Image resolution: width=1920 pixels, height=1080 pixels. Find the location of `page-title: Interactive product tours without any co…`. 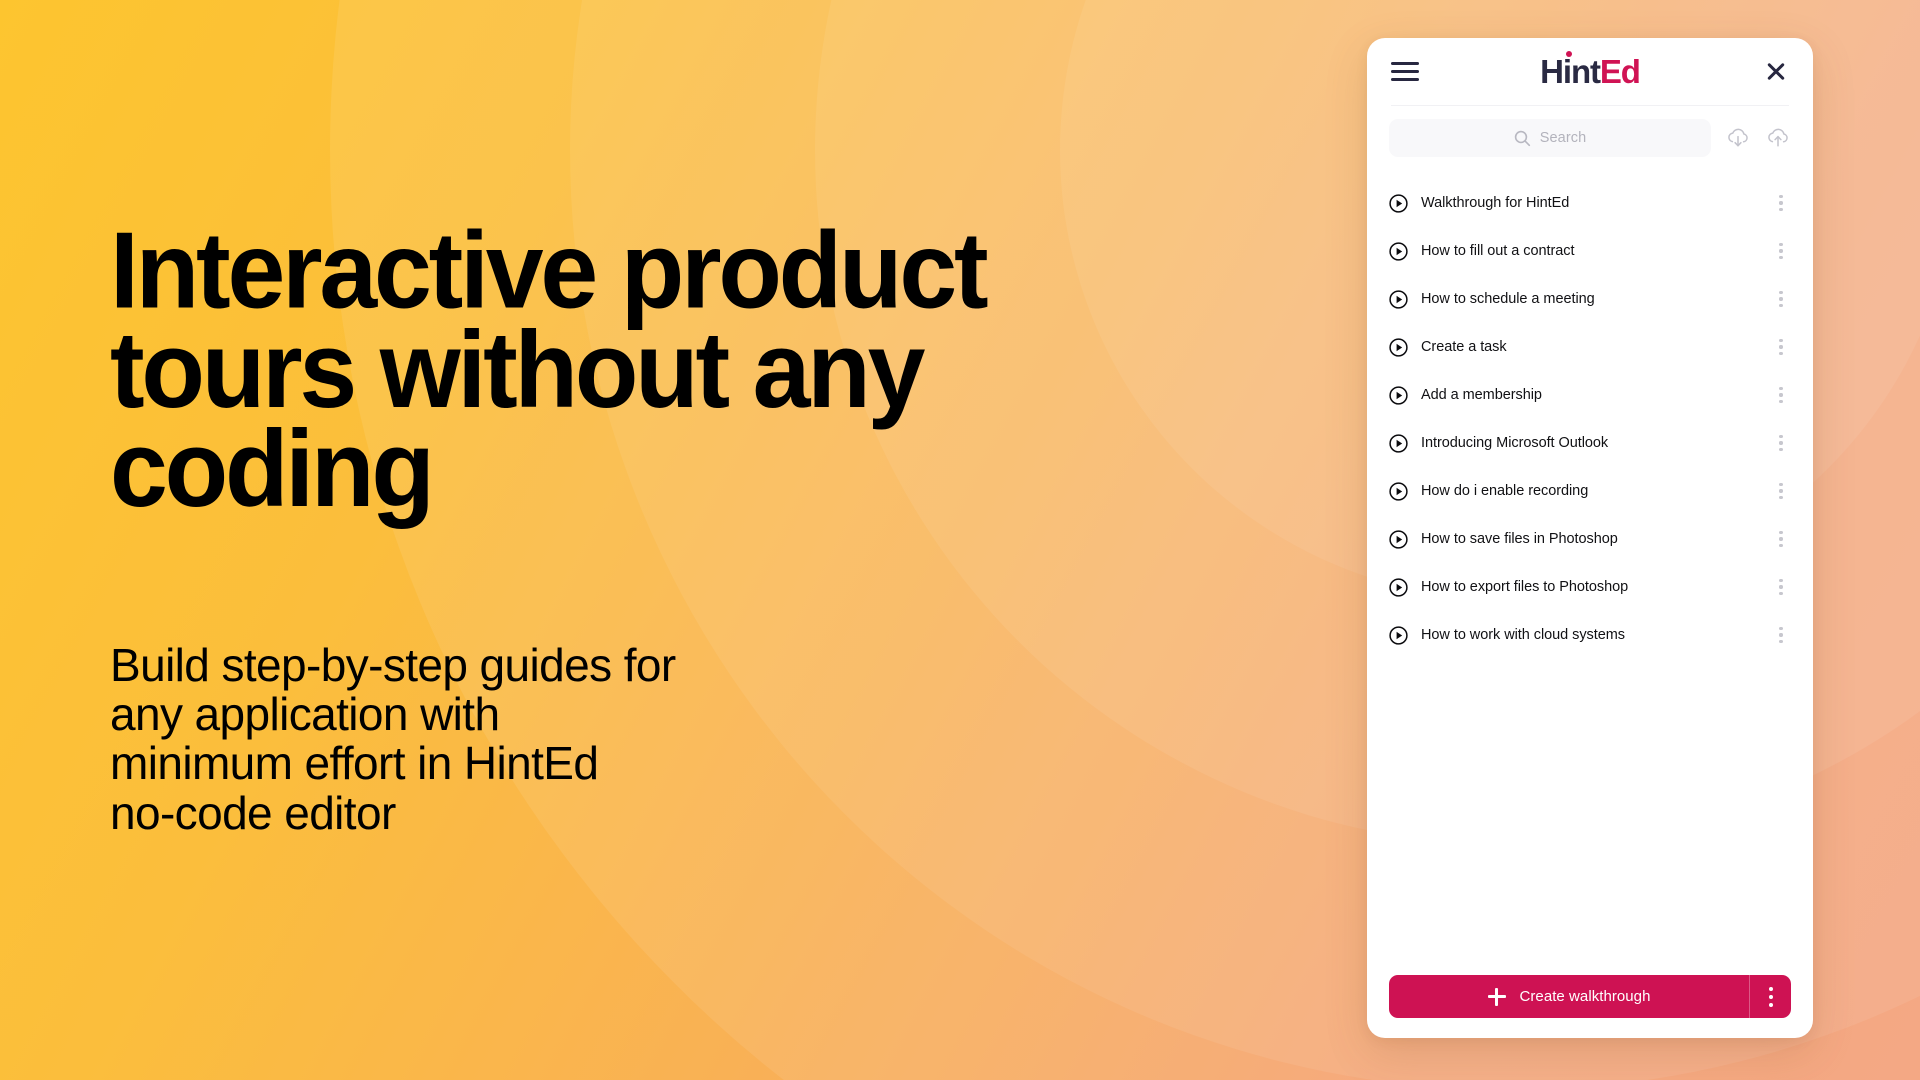

page-title: Interactive product tours without any co… is located at coordinates (549, 370).